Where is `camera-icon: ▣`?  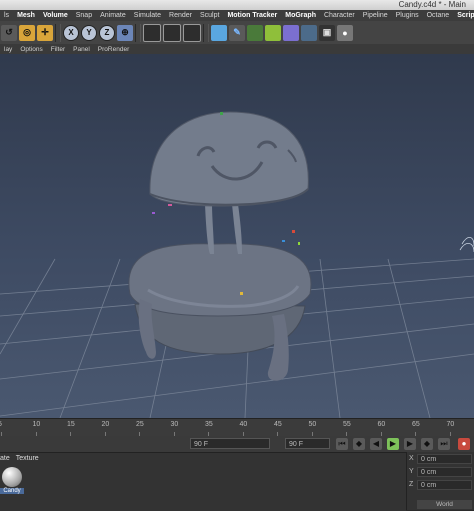
camera-icon: ▣ is located at coordinates (327, 32).